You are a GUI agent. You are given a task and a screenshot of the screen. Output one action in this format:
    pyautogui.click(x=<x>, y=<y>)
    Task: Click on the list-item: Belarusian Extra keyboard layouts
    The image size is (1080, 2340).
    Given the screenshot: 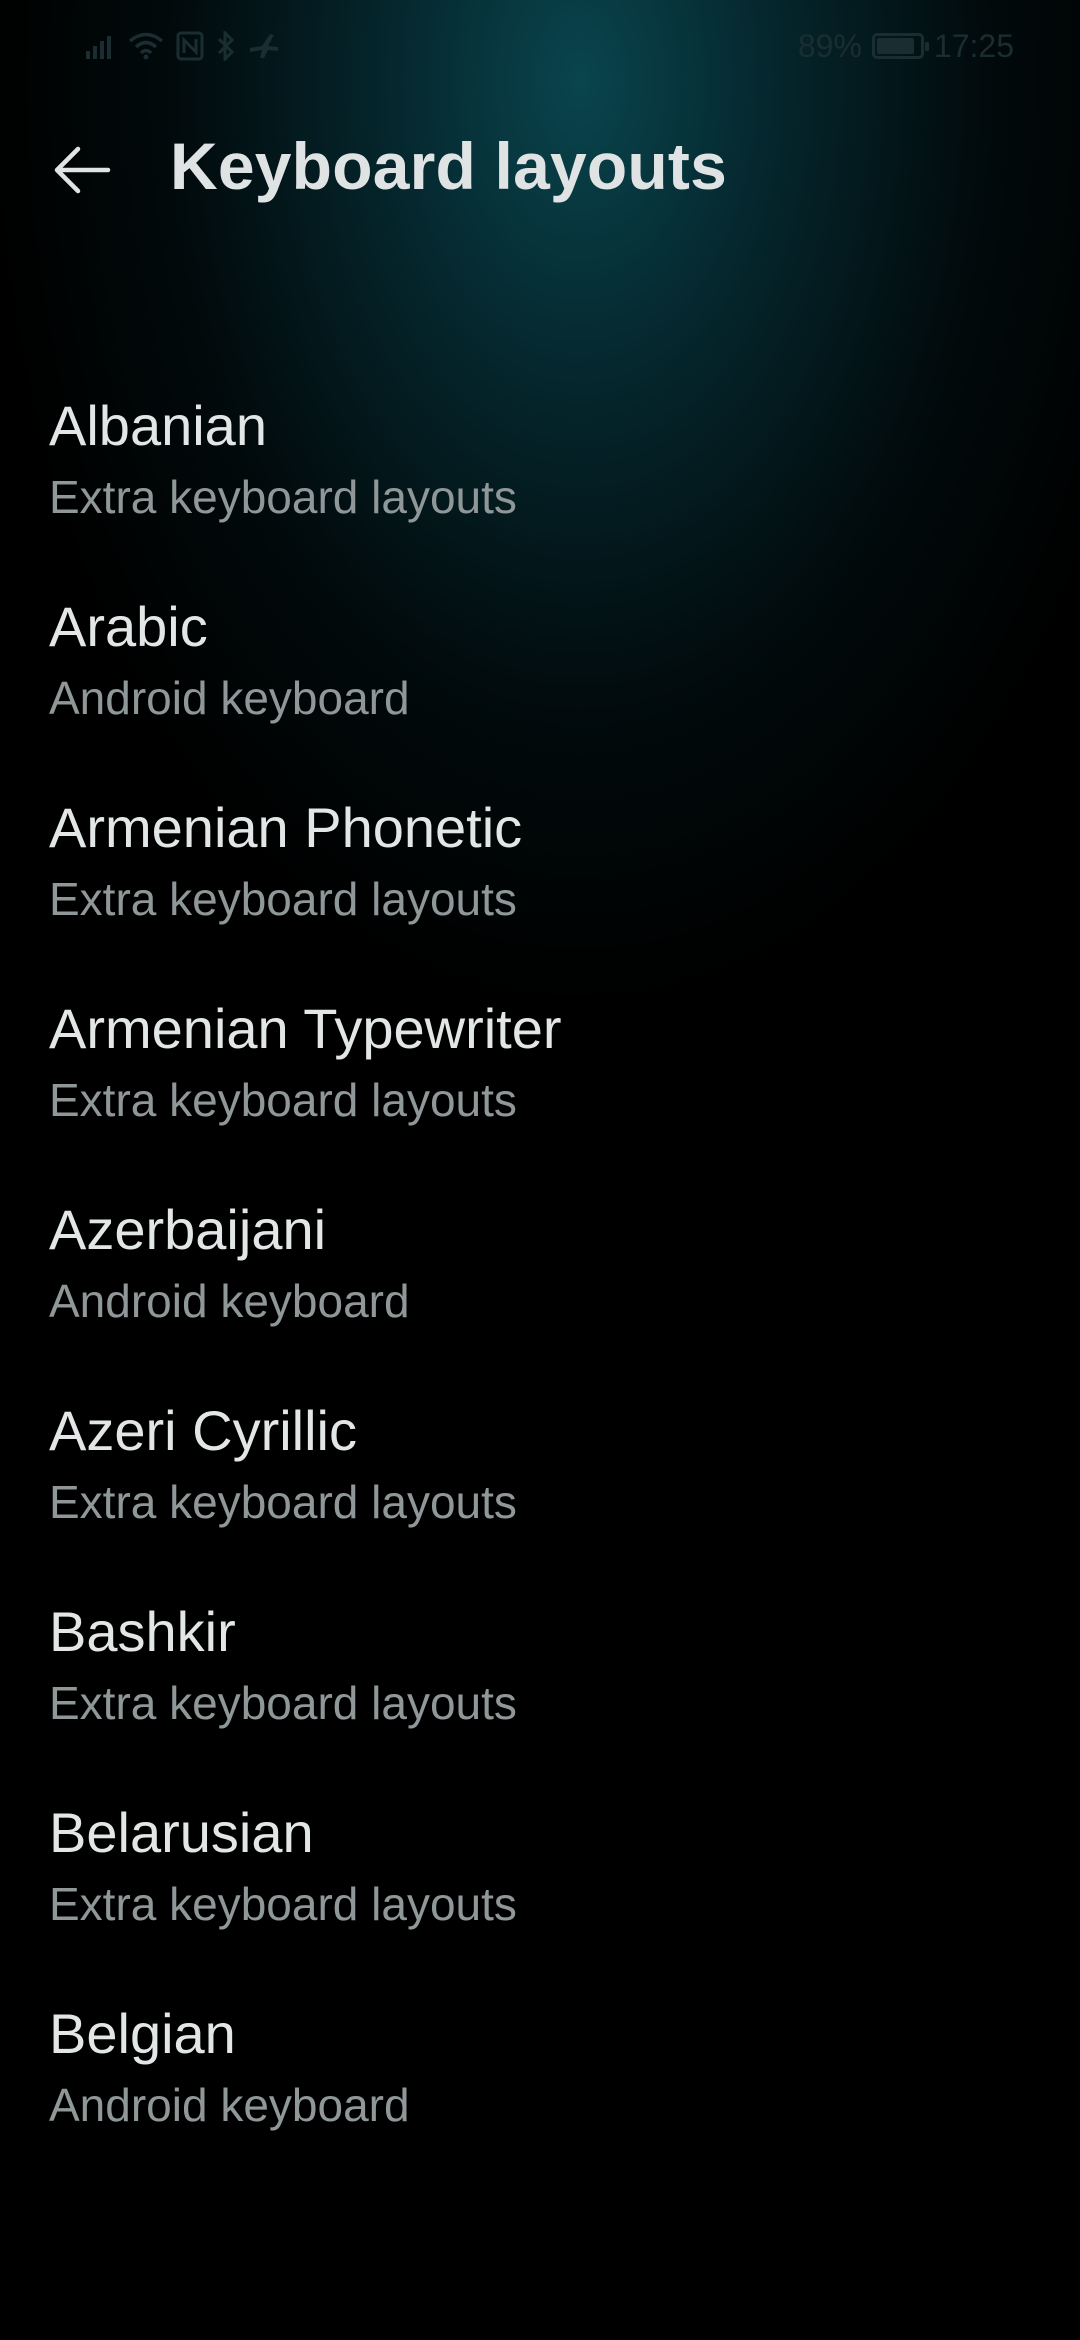 What is the action you would take?
    pyautogui.click(x=540, y=1892)
    